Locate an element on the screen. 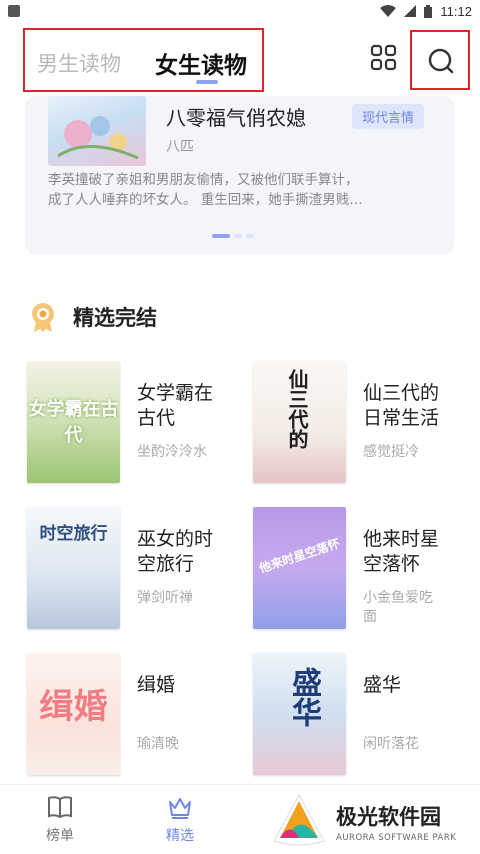 The height and width of the screenshot is (854, 480). book-title-line: 盛华 is located at coordinates (382, 685).